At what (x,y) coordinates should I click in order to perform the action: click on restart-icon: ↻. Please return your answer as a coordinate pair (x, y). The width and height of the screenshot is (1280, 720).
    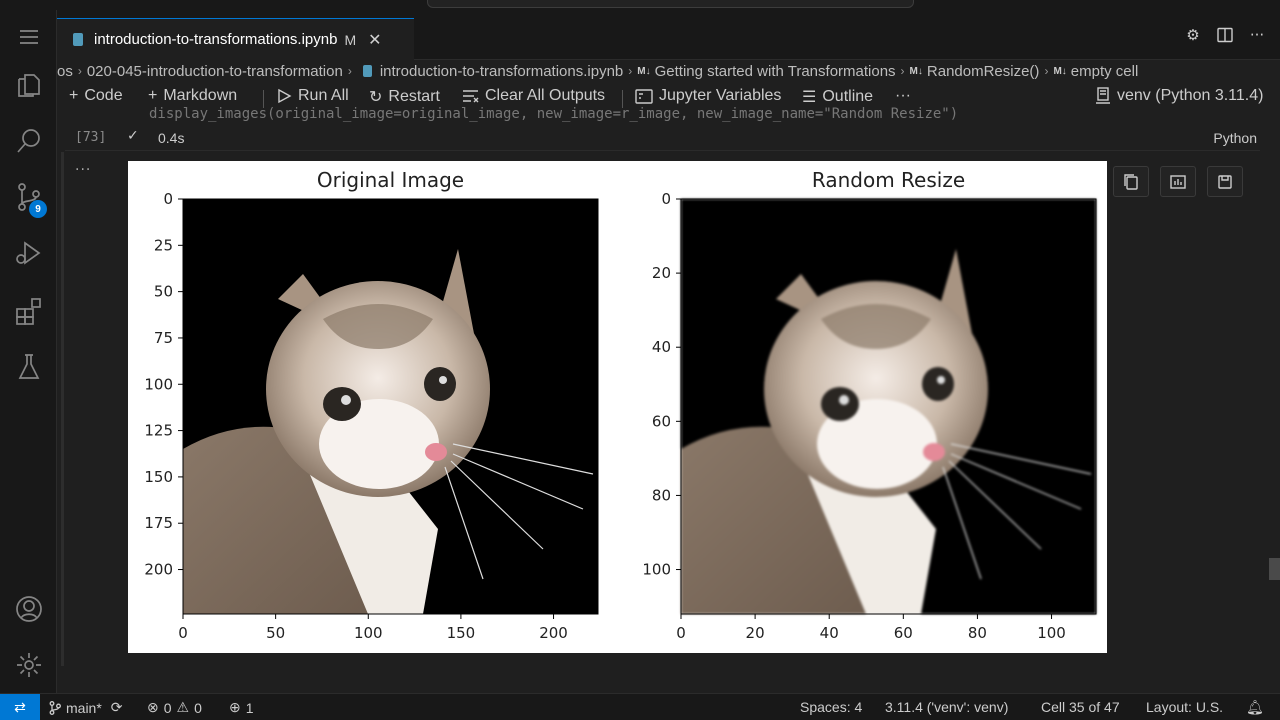
    Looking at the image, I should click on (376, 97).